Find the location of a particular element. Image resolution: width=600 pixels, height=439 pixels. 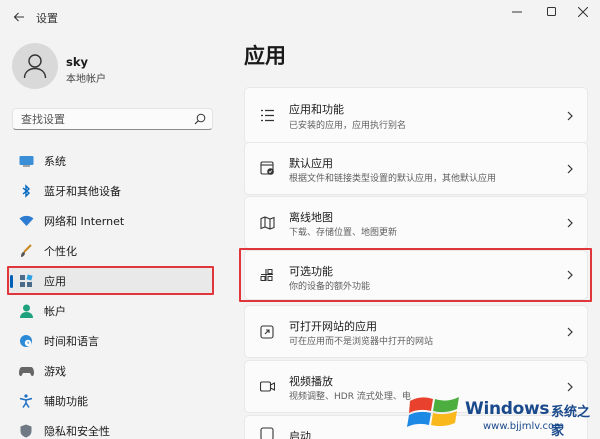

list-icon is located at coordinates (267, 116).